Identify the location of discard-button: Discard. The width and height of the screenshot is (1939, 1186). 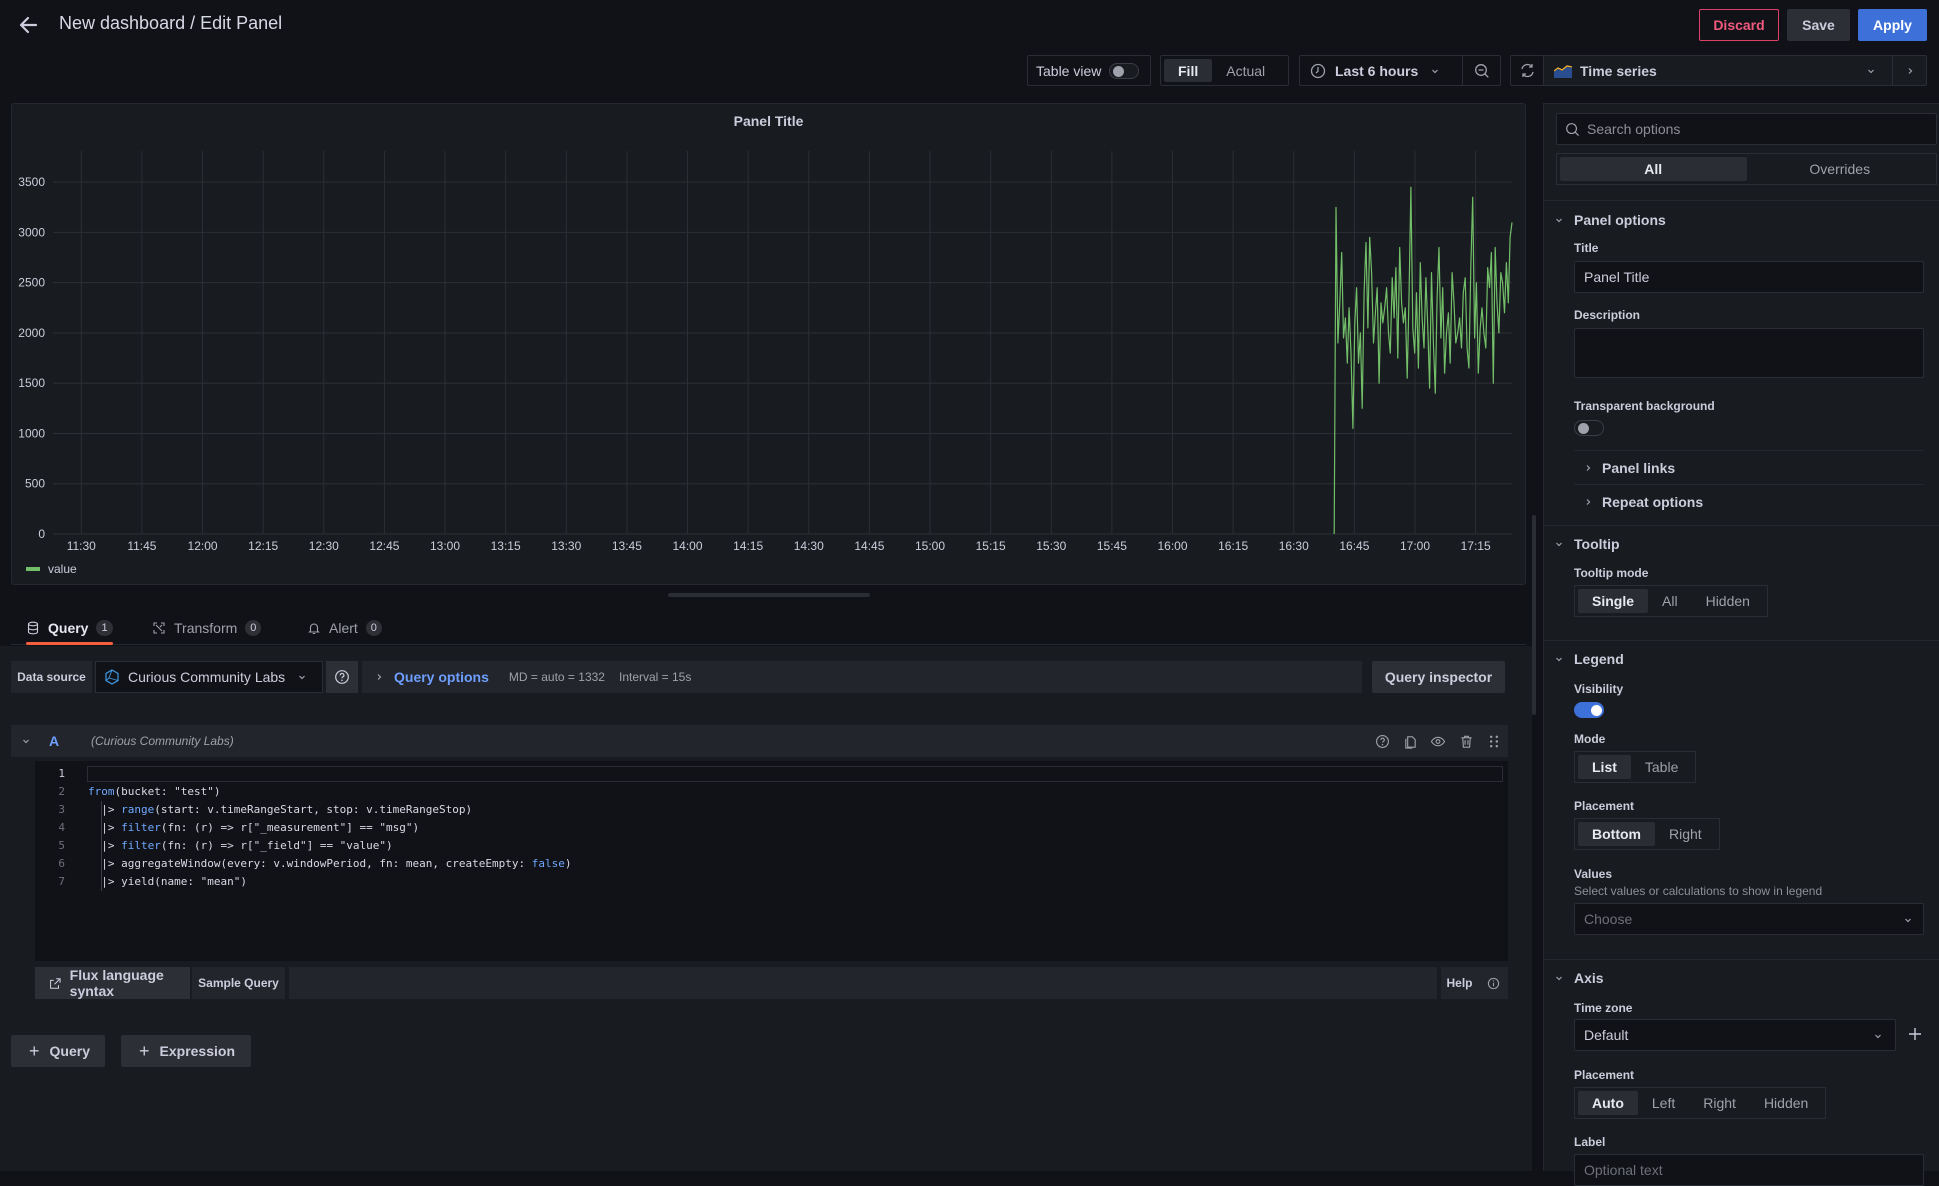
(1739, 25).